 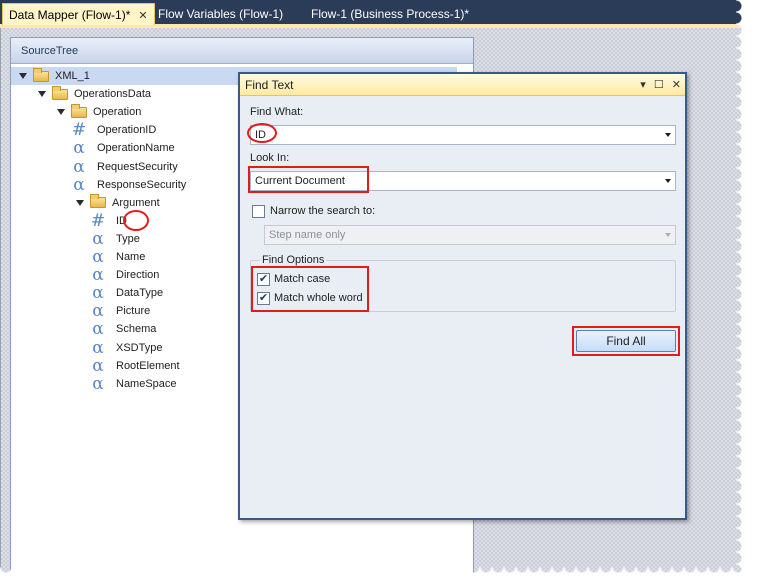 What do you see at coordinates (470, 235) in the screenshot?
I see `narrow-search-select: Step name only` at bounding box center [470, 235].